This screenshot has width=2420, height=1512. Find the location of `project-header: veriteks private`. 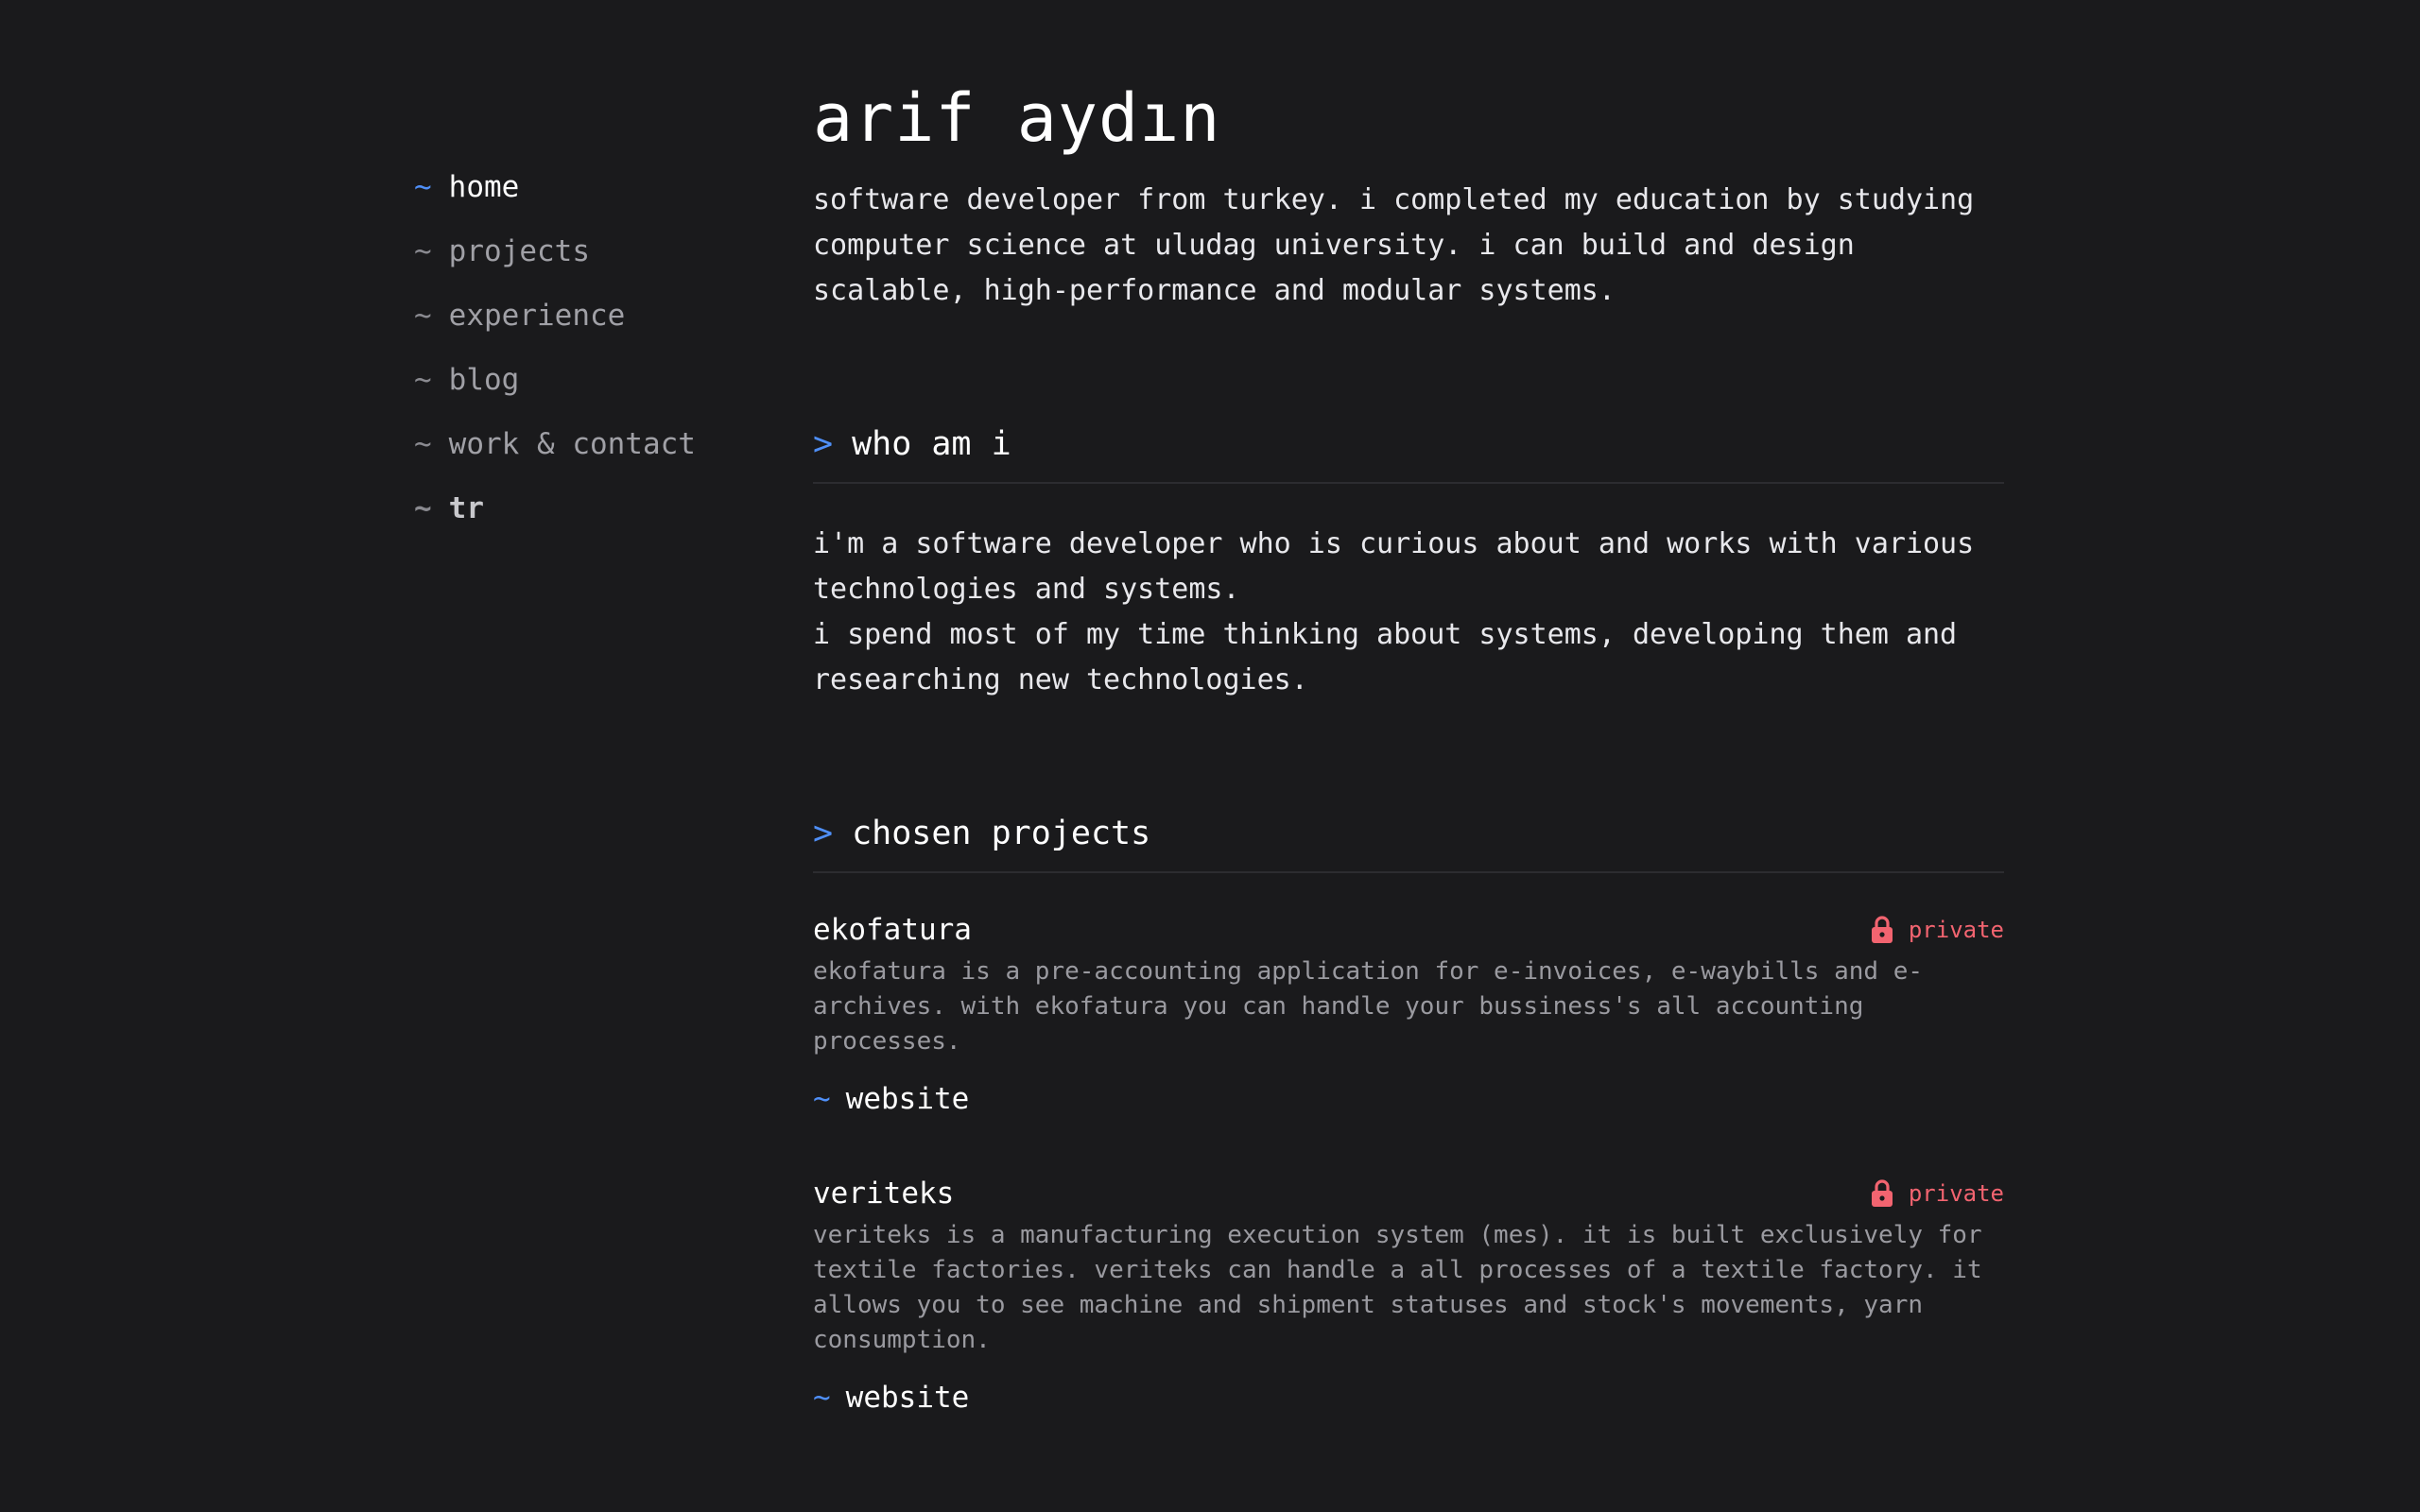

project-header: veriteks private is located at coordinates (1409, 1193).